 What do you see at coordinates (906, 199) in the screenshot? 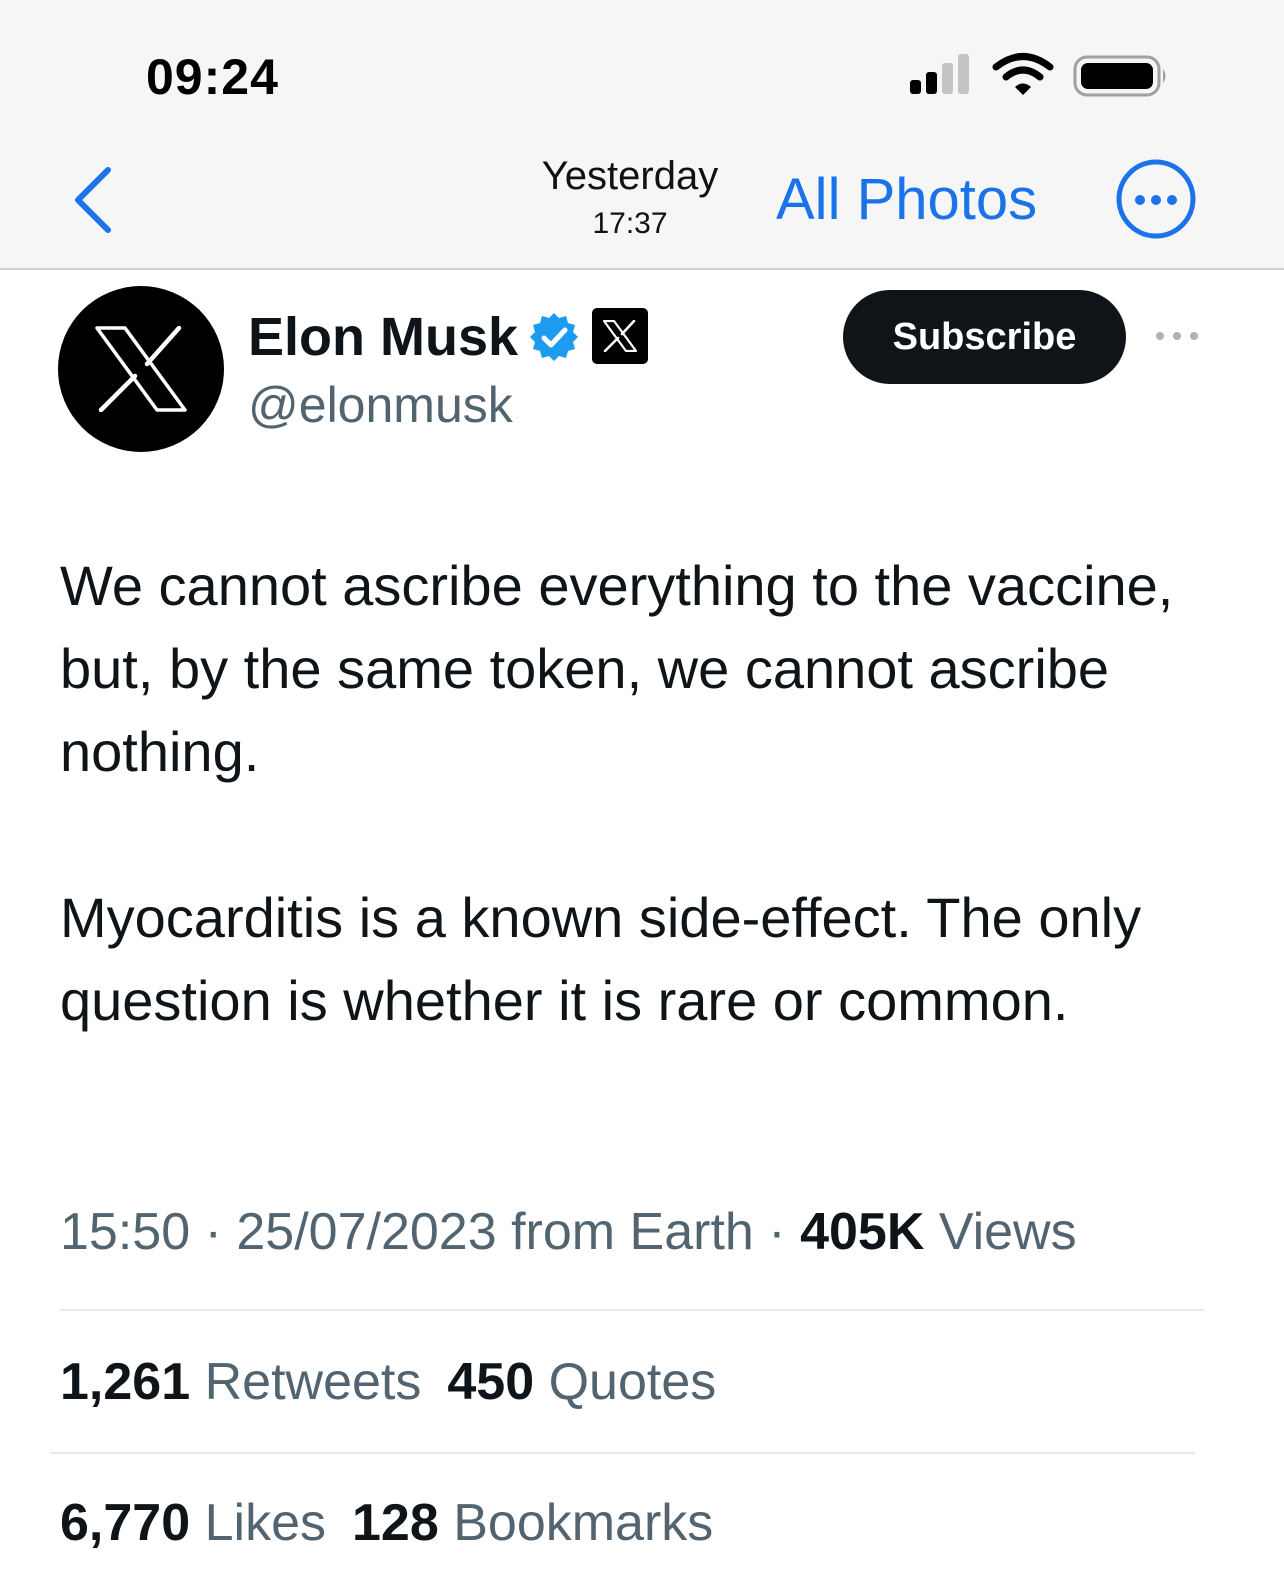
I see `all-photos-button: All Photos` at bounding box center [906, 199].